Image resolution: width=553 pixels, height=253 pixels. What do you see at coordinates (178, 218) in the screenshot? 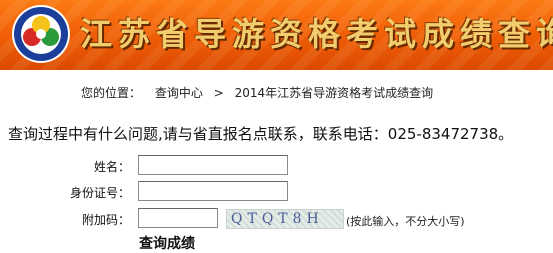
I see `captcha-input` at bounding box center [178, 218].